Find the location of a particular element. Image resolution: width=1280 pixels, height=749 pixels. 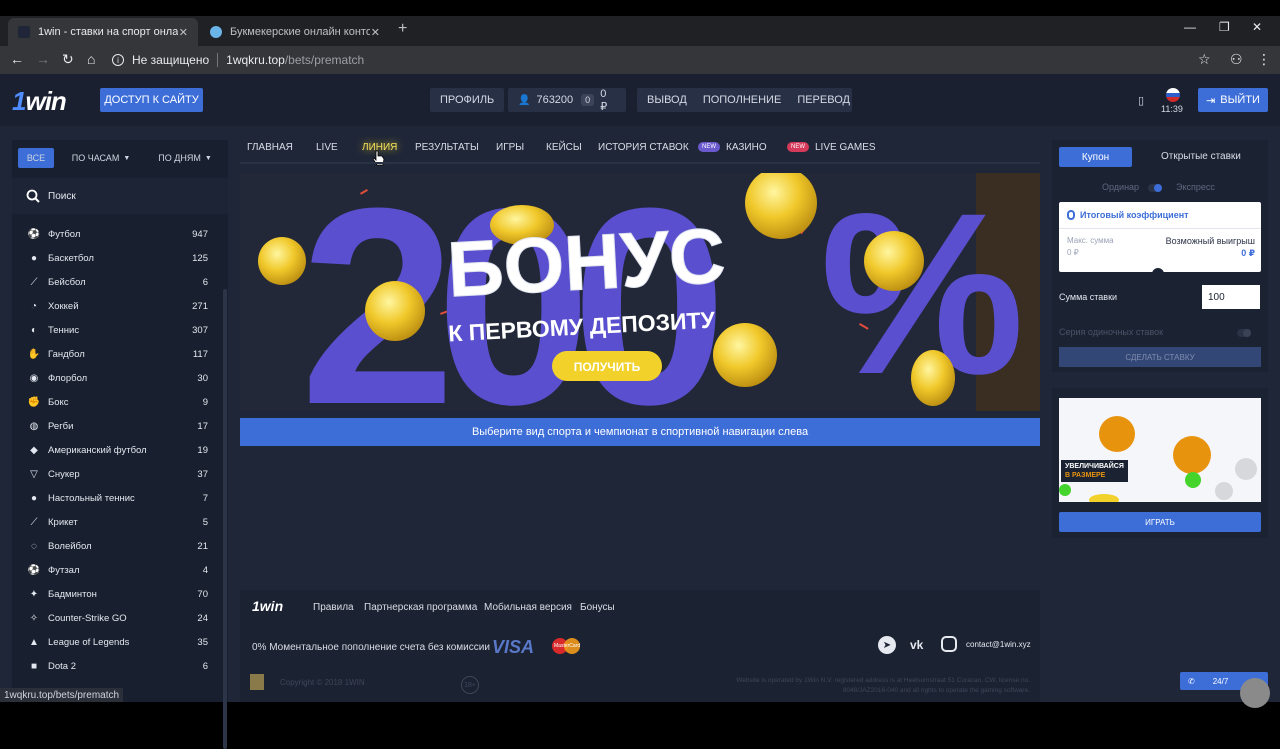

sport-item: ◍ Регби 17 is located at coordinates (117, 426).